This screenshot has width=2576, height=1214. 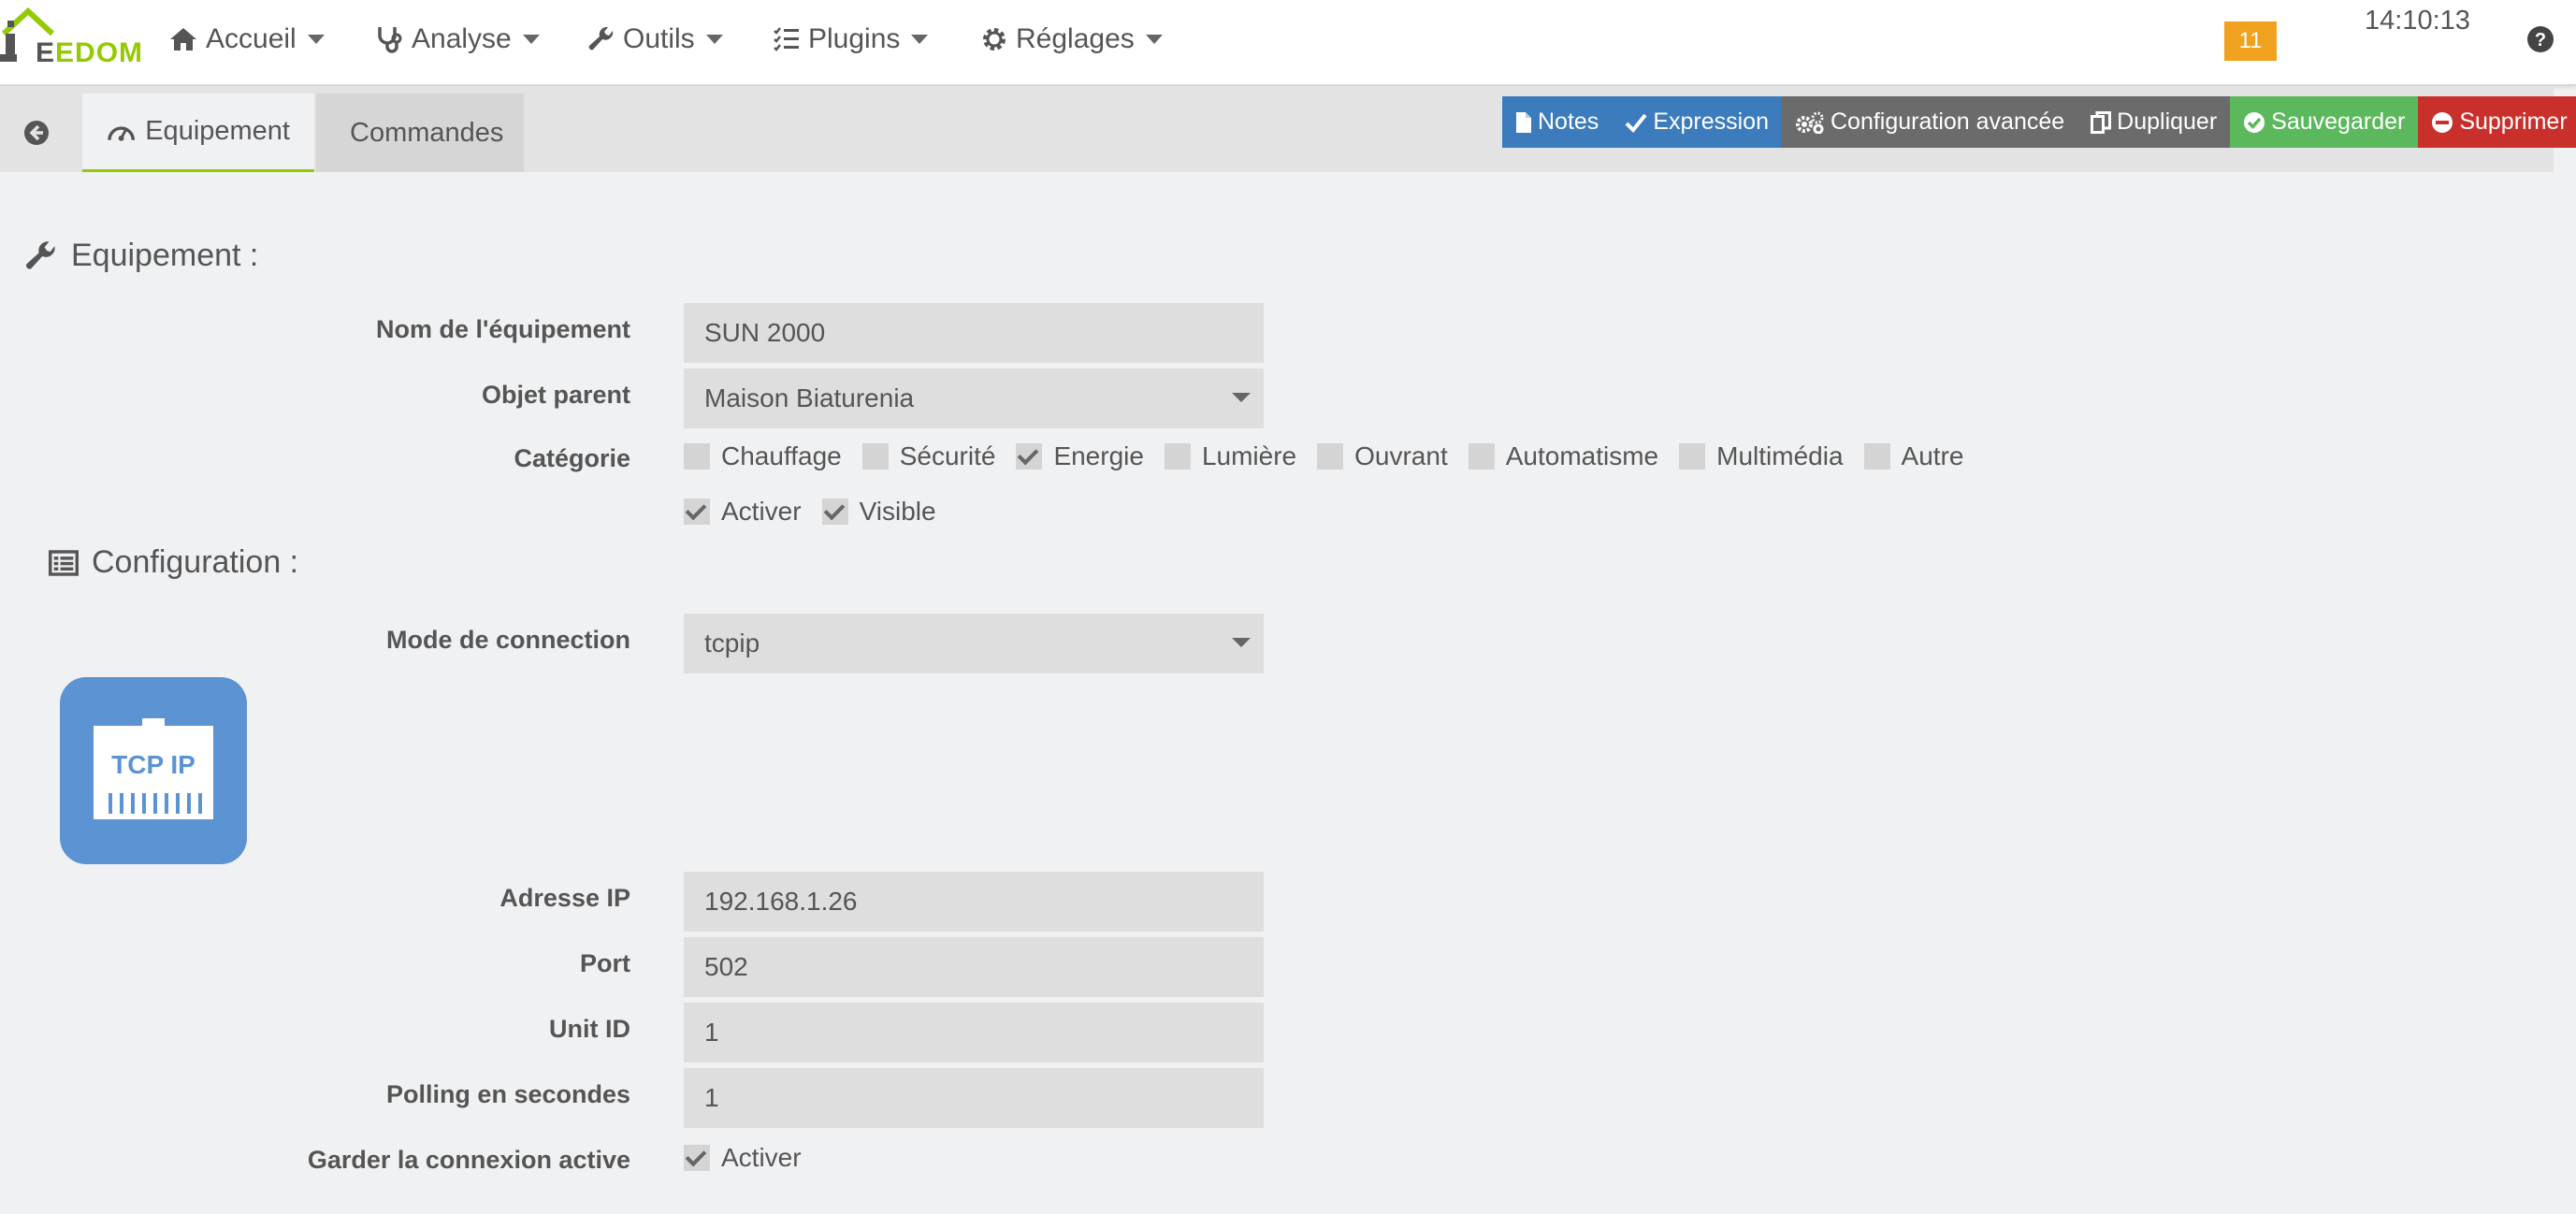 I want to click on tab-label: Equipement, so click(x=217, y=131).